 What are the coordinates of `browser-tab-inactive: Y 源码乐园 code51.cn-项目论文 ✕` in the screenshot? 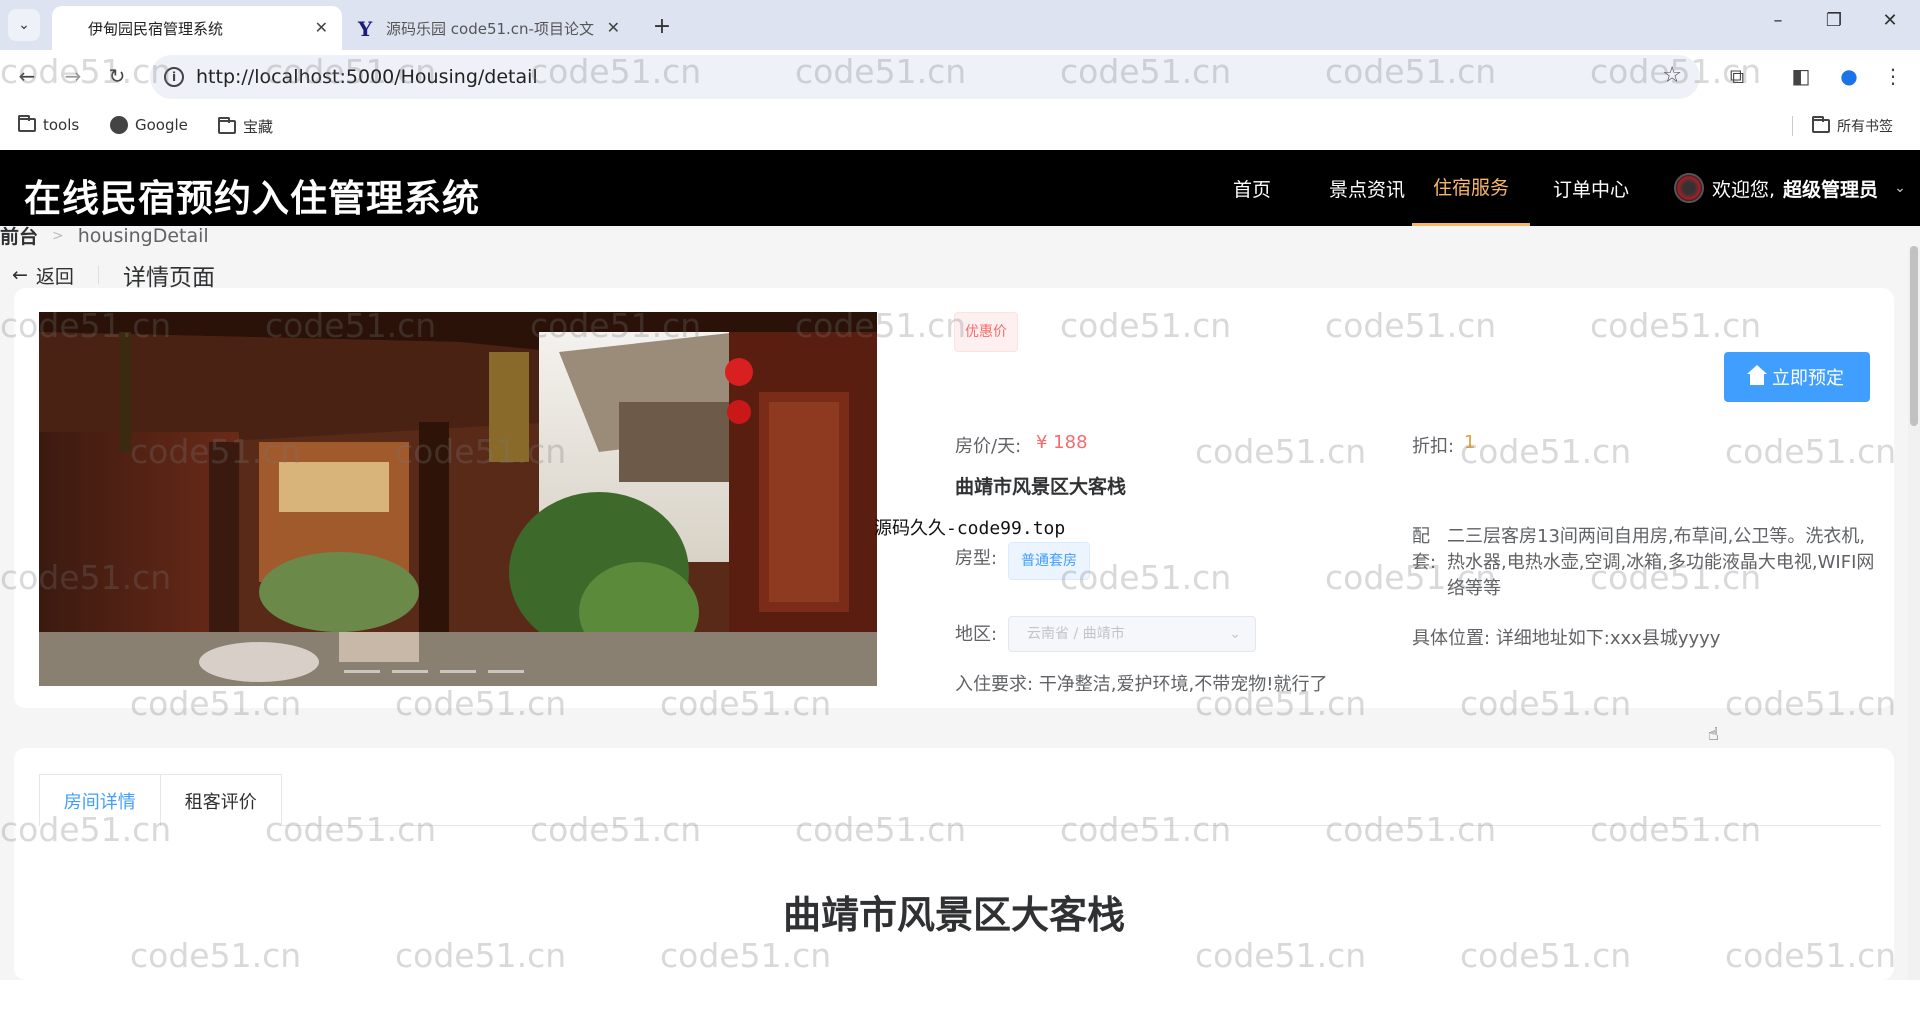 It's located at (492, 28).